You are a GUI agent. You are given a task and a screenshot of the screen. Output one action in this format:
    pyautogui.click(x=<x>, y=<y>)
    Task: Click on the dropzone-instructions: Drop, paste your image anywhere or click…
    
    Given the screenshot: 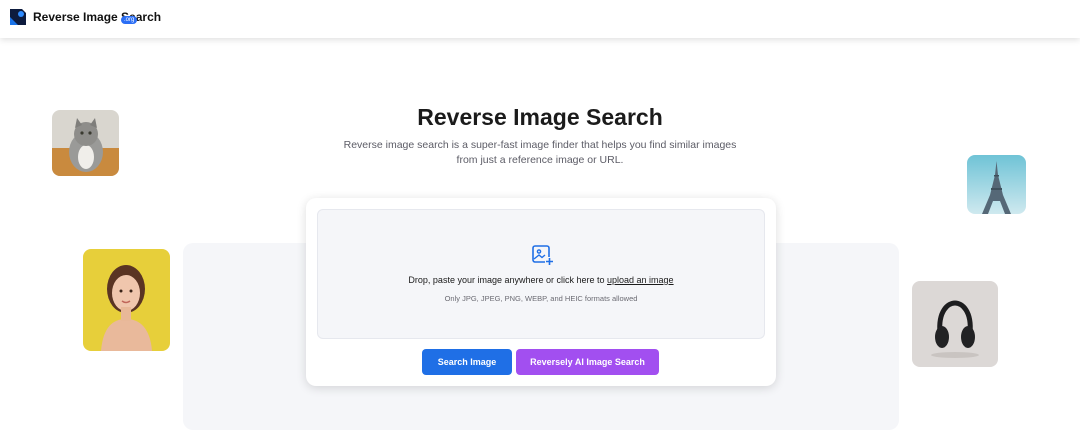 What is the action you would take?
    pyautogui.click(x=541, y=280)
    